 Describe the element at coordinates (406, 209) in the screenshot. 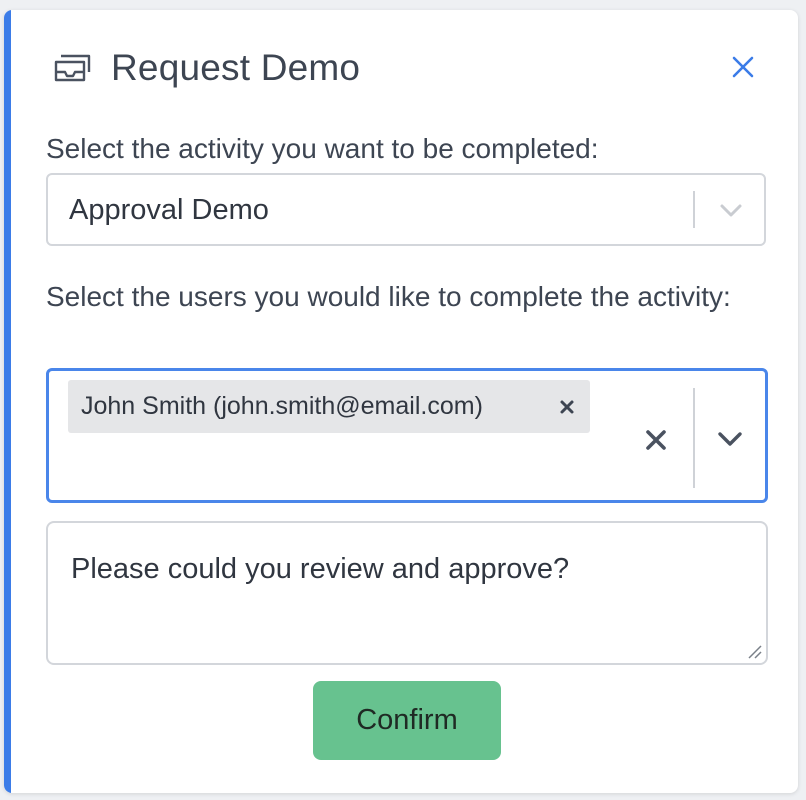

I see `activity-select: Approval Demo` at that location.